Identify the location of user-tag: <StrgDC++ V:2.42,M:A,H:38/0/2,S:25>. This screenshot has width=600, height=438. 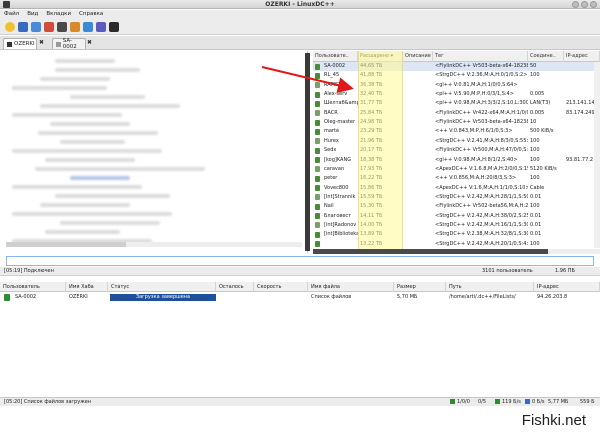
(481, 215).